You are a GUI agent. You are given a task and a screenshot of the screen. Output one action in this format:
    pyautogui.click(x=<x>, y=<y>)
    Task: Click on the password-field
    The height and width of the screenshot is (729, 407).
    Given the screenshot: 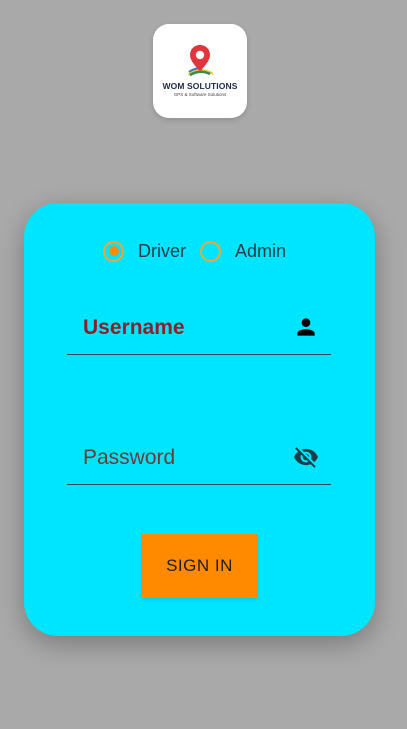 What is the action you would take?
    pyautogui.click(x=199, y=462)
    